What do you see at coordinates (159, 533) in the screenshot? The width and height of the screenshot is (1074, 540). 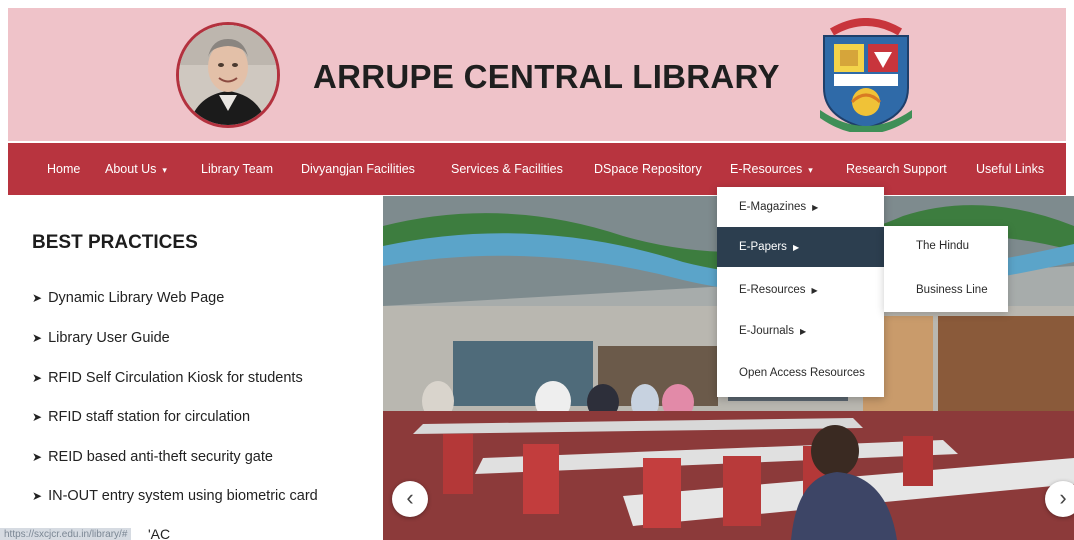 I see `practice-link-partial: 'AC` at bounding box center [159, 533].